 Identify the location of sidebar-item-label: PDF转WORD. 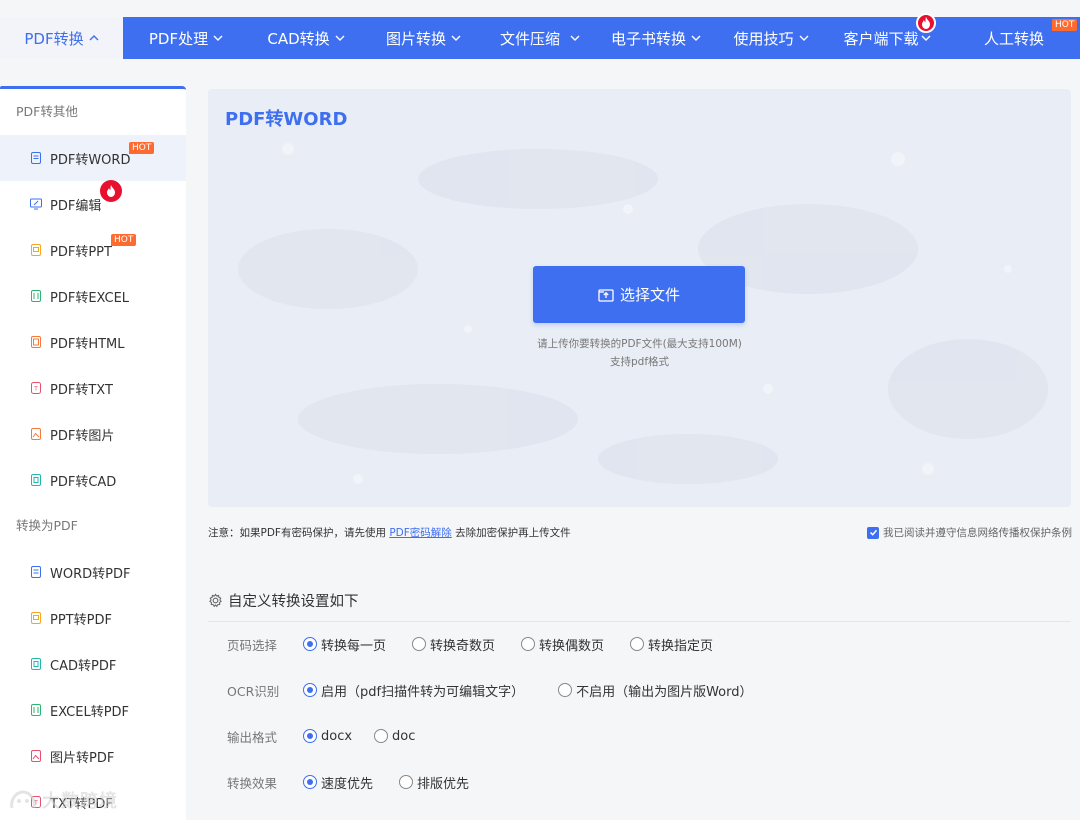
(90, 160).